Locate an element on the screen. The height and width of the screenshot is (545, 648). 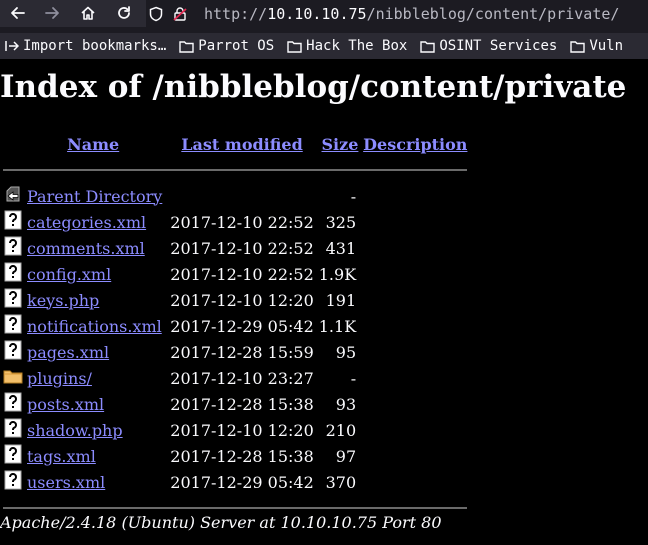
back-arrow-icon is located at coordinates (18, 13).